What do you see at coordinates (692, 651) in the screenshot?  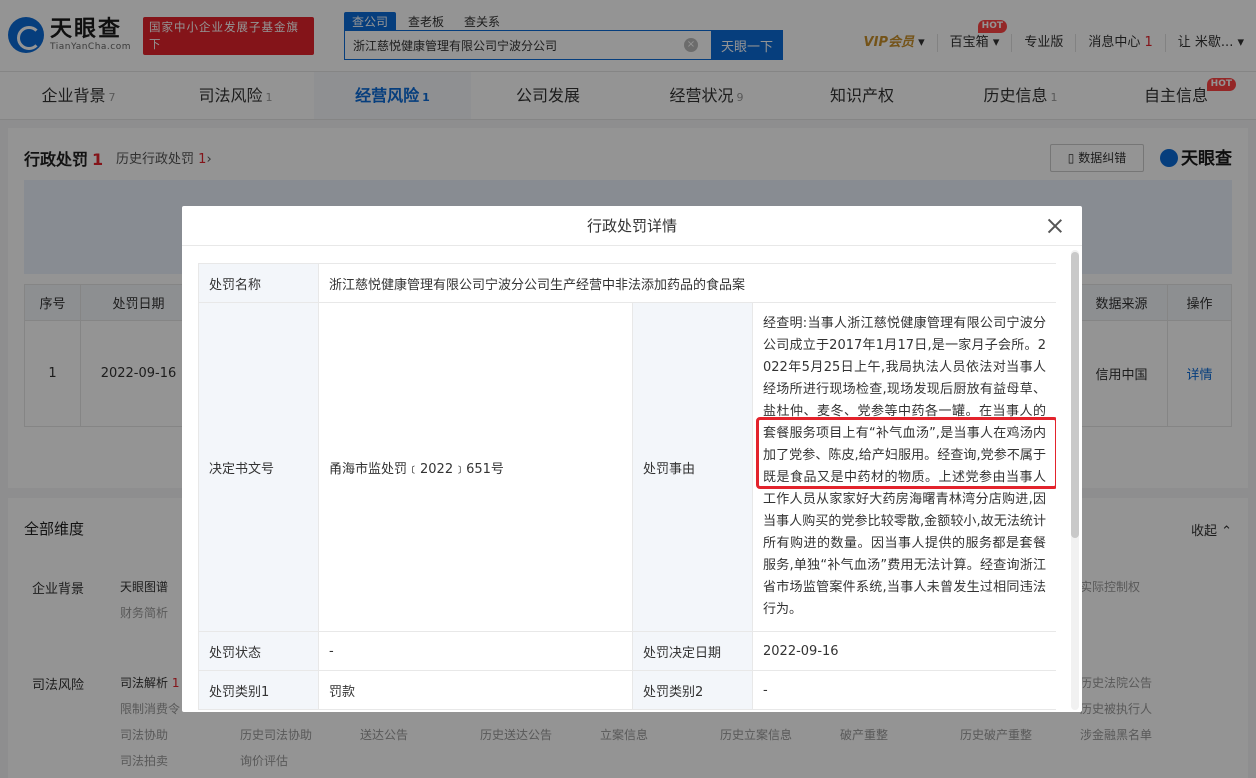 I see `label-decision-date: 处罚决定日期` at bounding box center [692, 651].